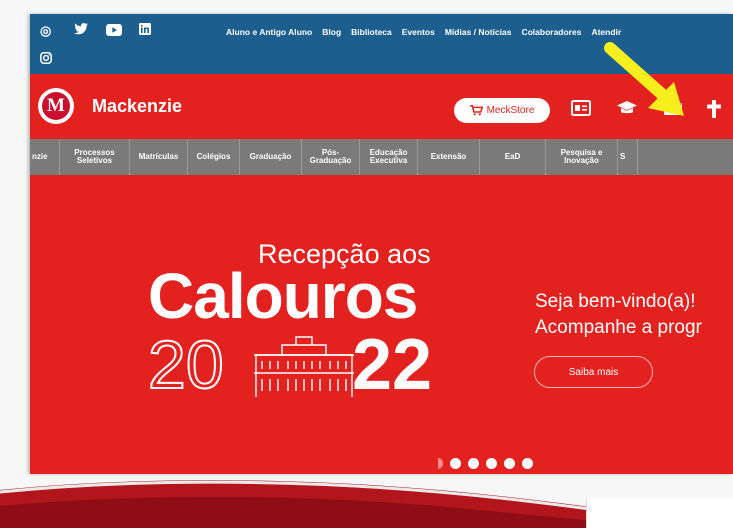 The image size is (733, 528). I want to click on mackenzie-logo: M, so click(56, 106).